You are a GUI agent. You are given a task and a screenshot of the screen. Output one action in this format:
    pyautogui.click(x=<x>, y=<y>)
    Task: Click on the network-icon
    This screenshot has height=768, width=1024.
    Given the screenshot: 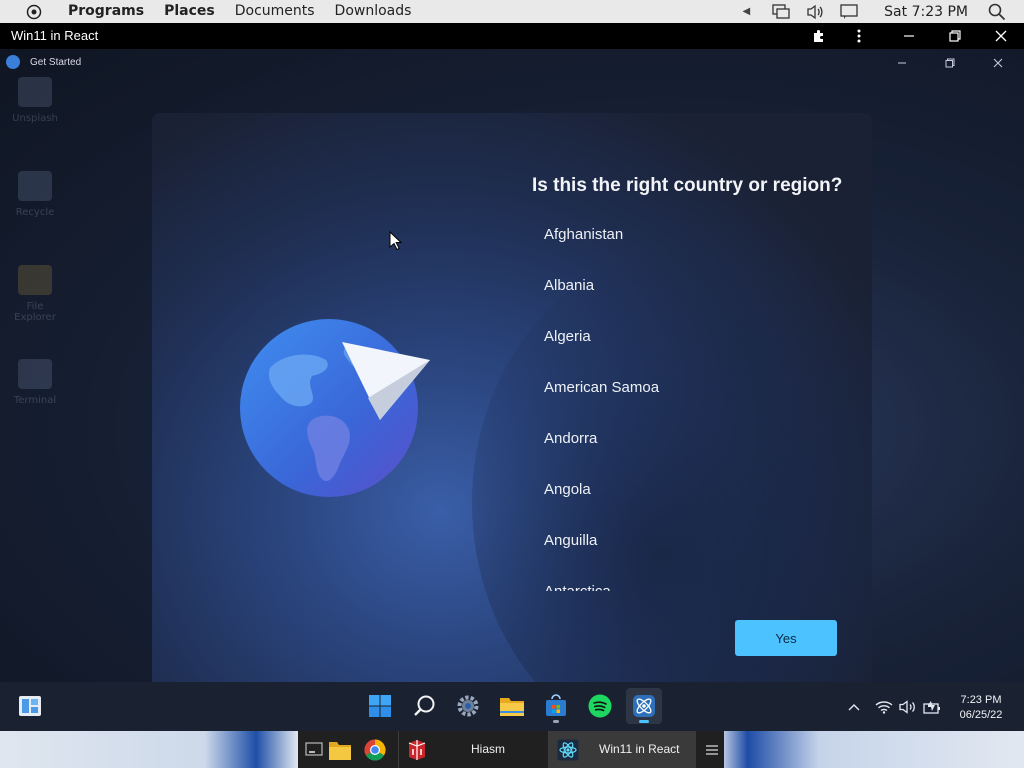 What is the action you would take?
    pyautogui.click(x=781, y=12)
    